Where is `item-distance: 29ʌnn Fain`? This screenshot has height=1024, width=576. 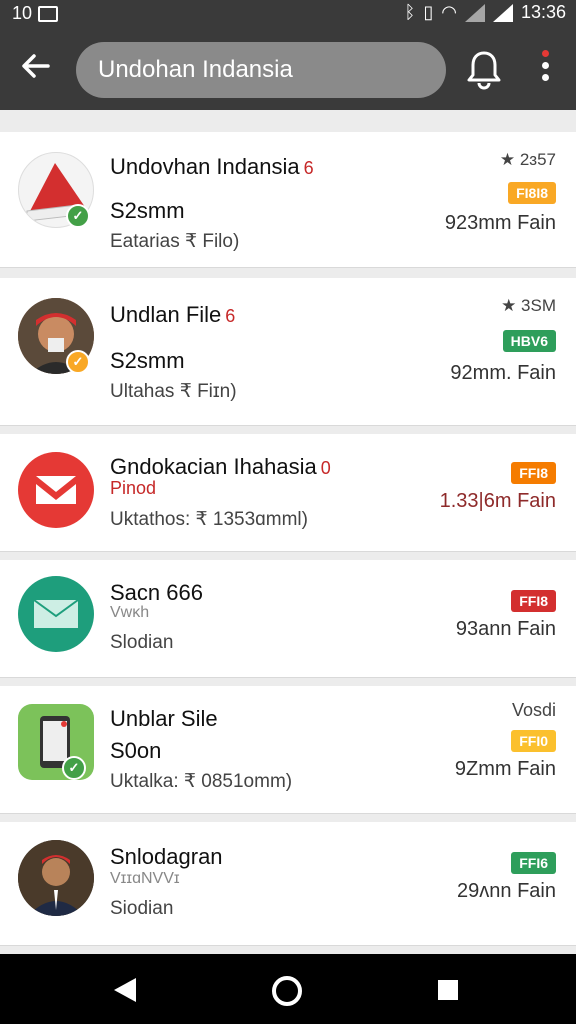
item-distance: 29ʌnn Fain is located at coordinates (506, 891).